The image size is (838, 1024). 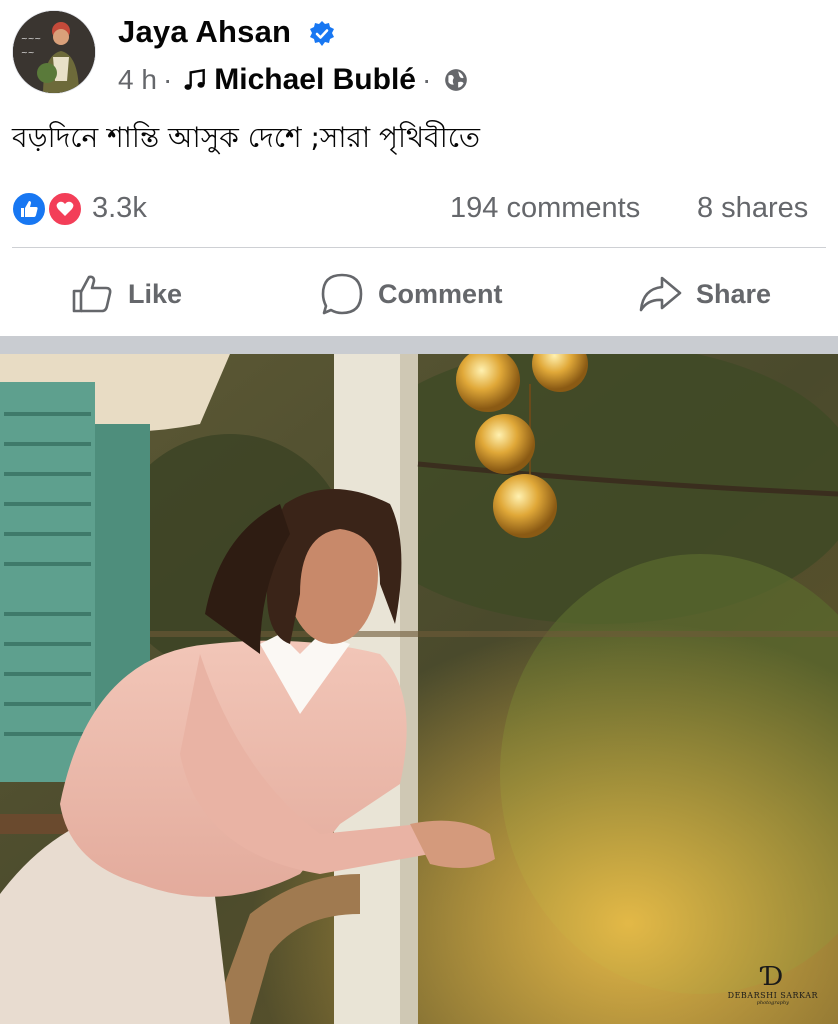 I want to click on like-button: Like, so click(x=126, y=294).